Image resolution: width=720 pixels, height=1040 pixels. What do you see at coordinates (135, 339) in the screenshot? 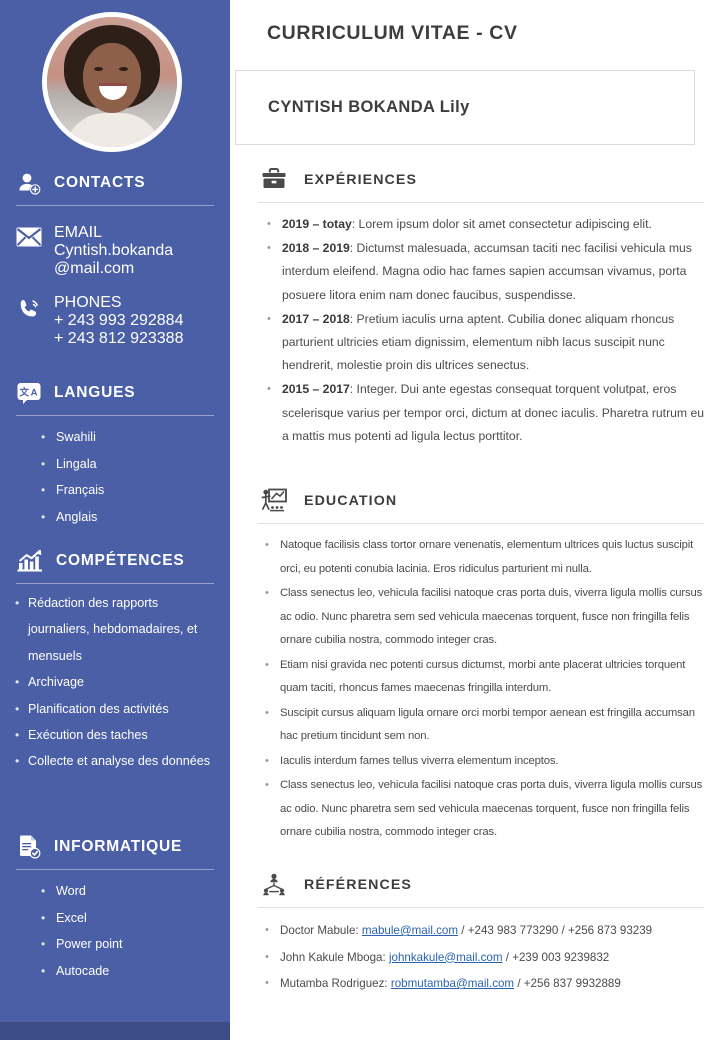
I see `contact-phone-value-2: + 243 812 923388` at bounding box center [135, 339].